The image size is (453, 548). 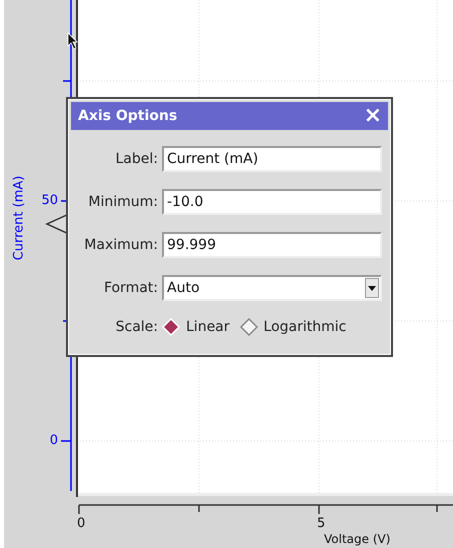 I want to click on field-label: Label:, so click(x=136, y=159).